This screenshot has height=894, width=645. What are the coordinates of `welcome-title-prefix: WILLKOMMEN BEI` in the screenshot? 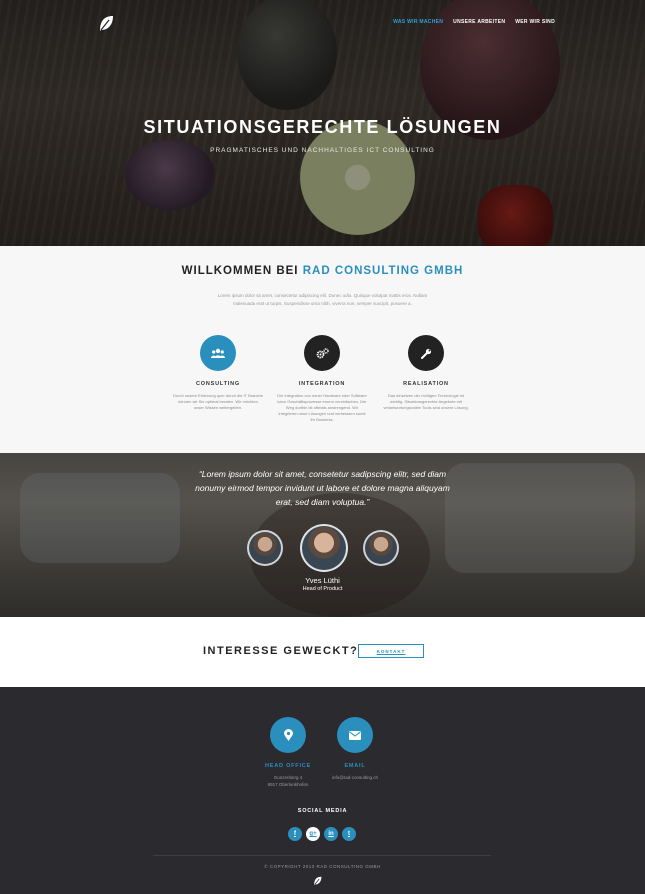 It's located at (242, 271).